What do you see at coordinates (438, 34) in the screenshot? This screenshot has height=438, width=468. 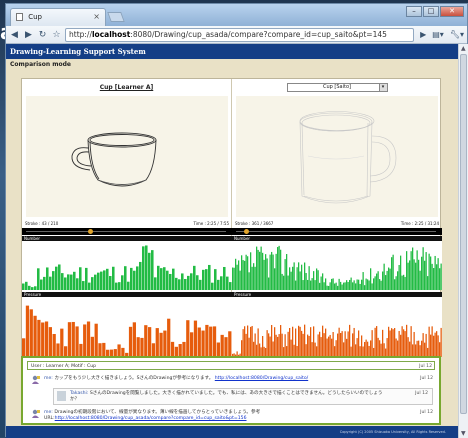 I see `page-menu-icon: ▤▾` at bounding box center [438, 34].